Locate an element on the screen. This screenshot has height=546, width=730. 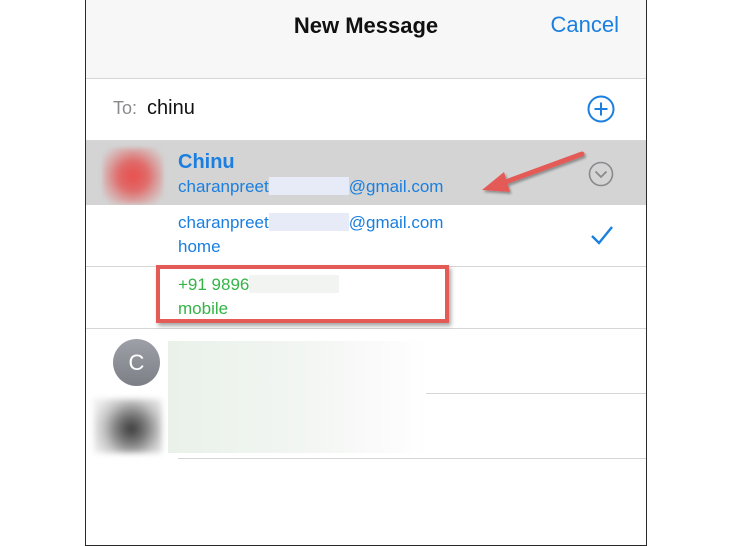
to-label: To: is located at coordinates (125, 108).